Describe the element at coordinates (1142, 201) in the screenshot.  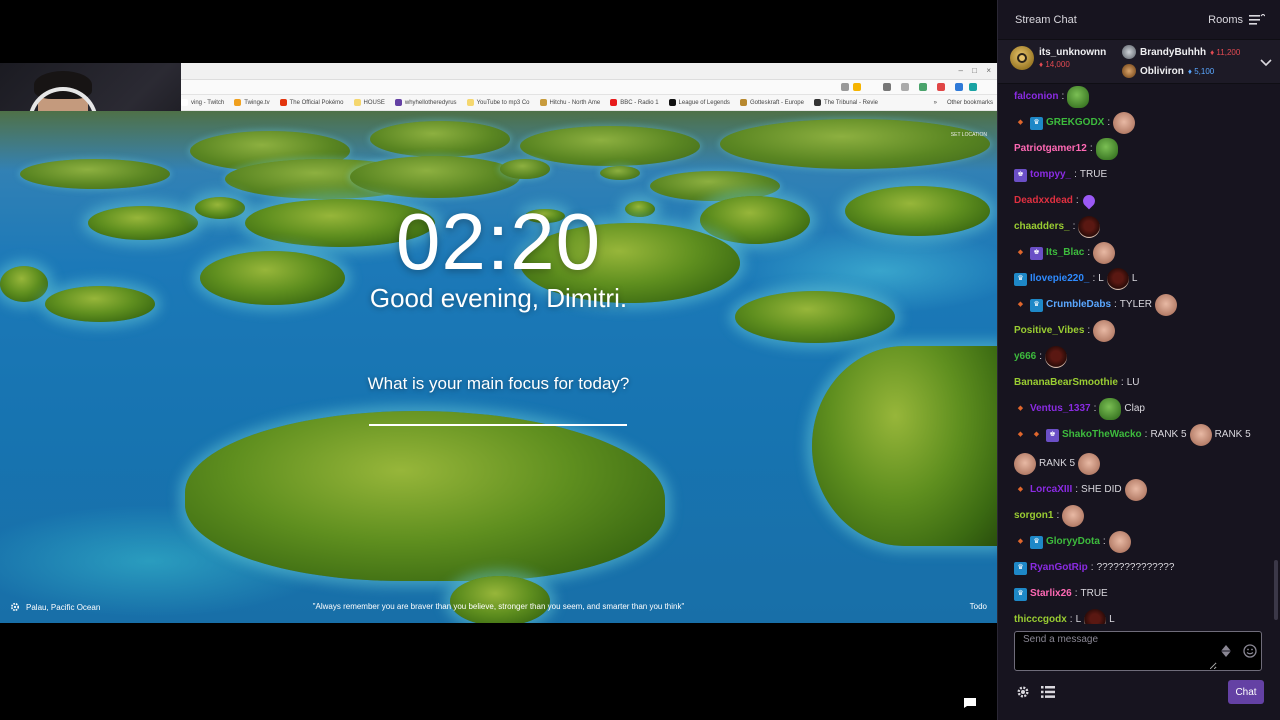
I see `chat-message: Deadxxdead:` at that location.